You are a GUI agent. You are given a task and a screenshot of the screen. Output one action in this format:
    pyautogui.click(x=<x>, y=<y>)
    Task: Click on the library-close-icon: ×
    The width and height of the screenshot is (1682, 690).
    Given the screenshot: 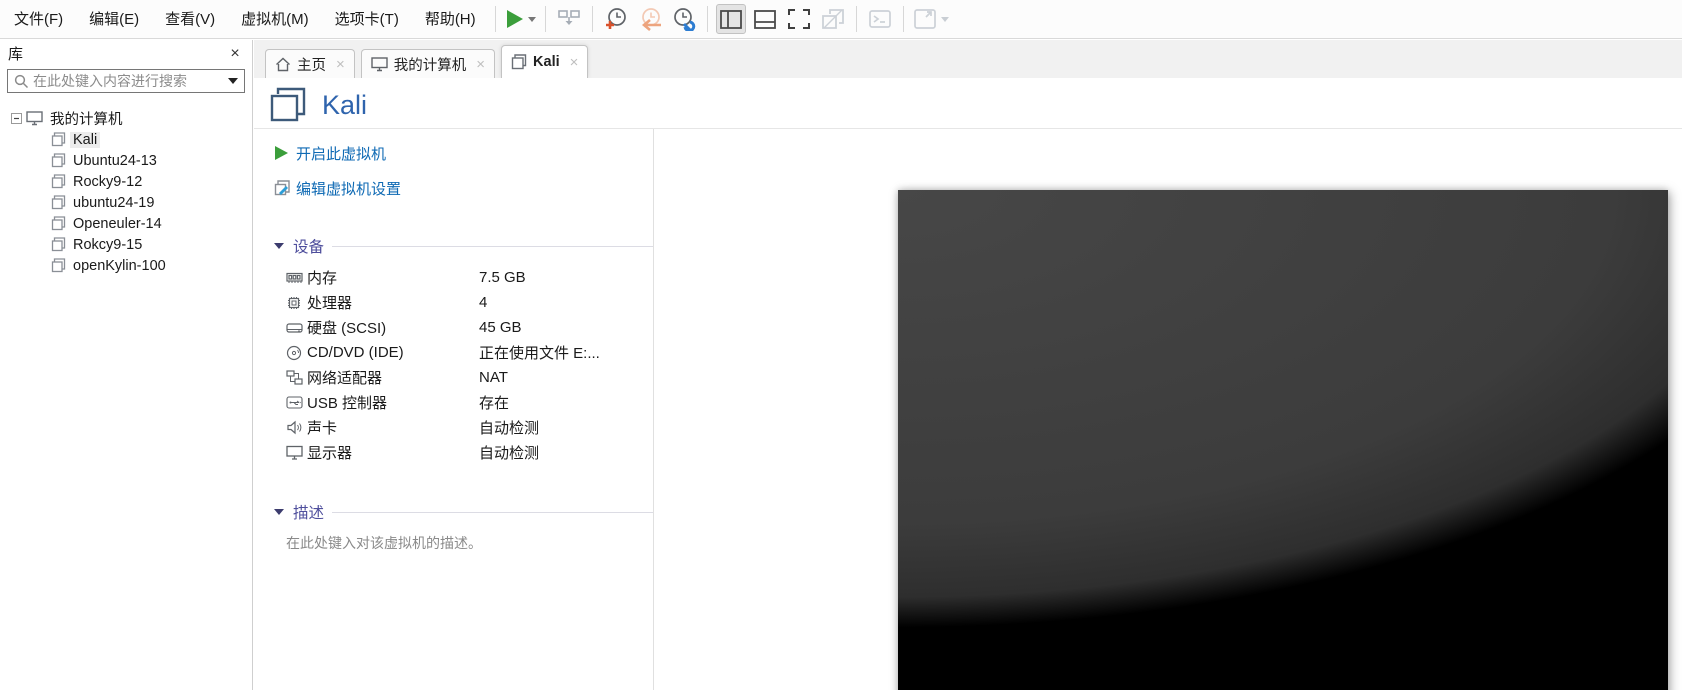 What is the action you would take?
    pyautogui.click(x=235, y=54)
    